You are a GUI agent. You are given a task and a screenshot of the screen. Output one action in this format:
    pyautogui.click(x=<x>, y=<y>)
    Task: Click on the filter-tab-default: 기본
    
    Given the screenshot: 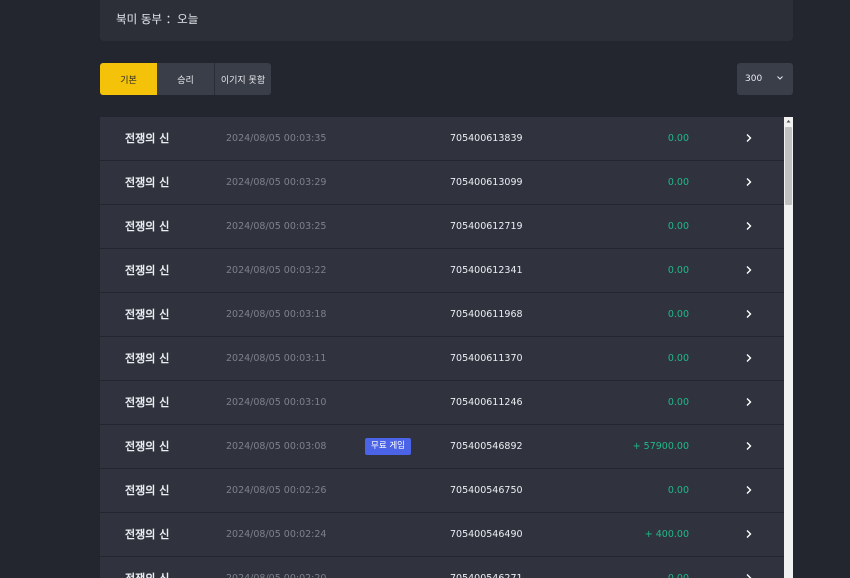 What is the action you would take?
    pyautogui.click(x=128, y=79)
    